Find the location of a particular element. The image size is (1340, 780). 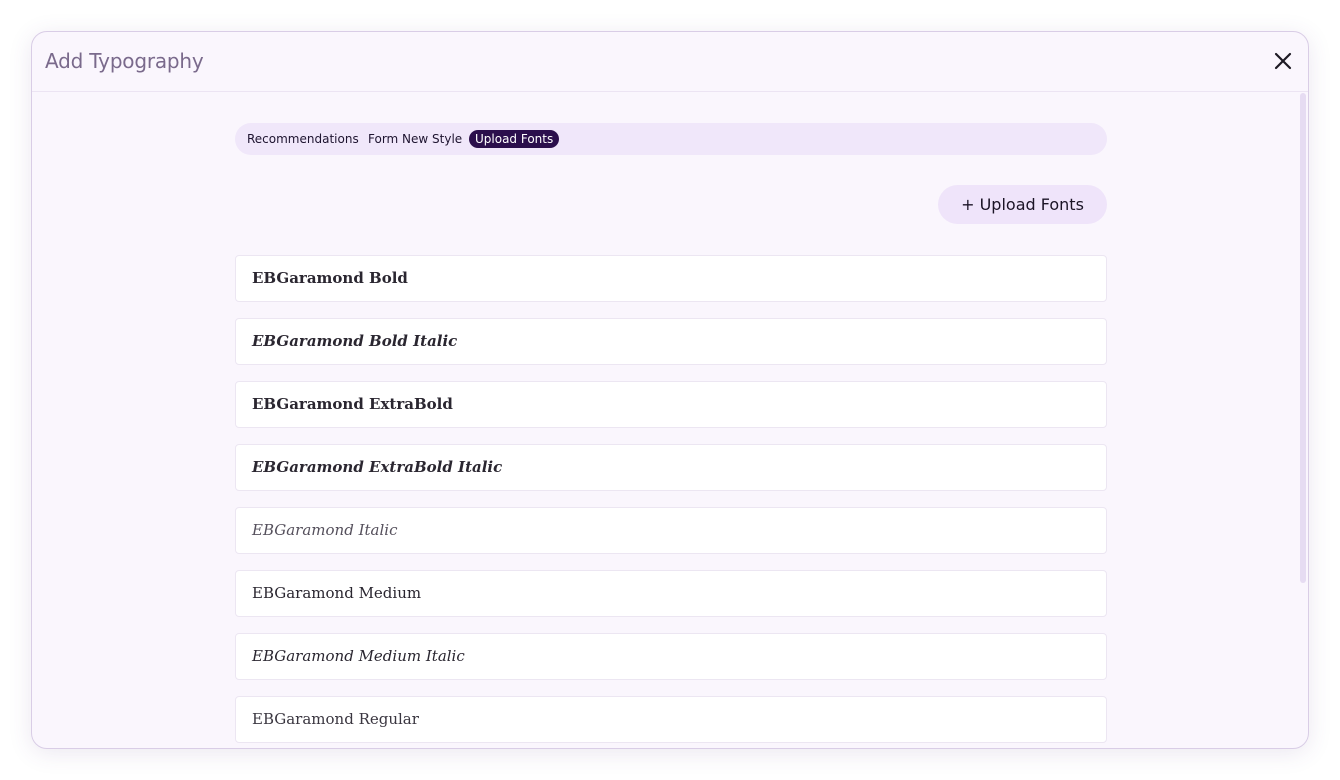

font-item-ebgaramond-italic: EBGaramond Italic is located at coordinates (671, 530).